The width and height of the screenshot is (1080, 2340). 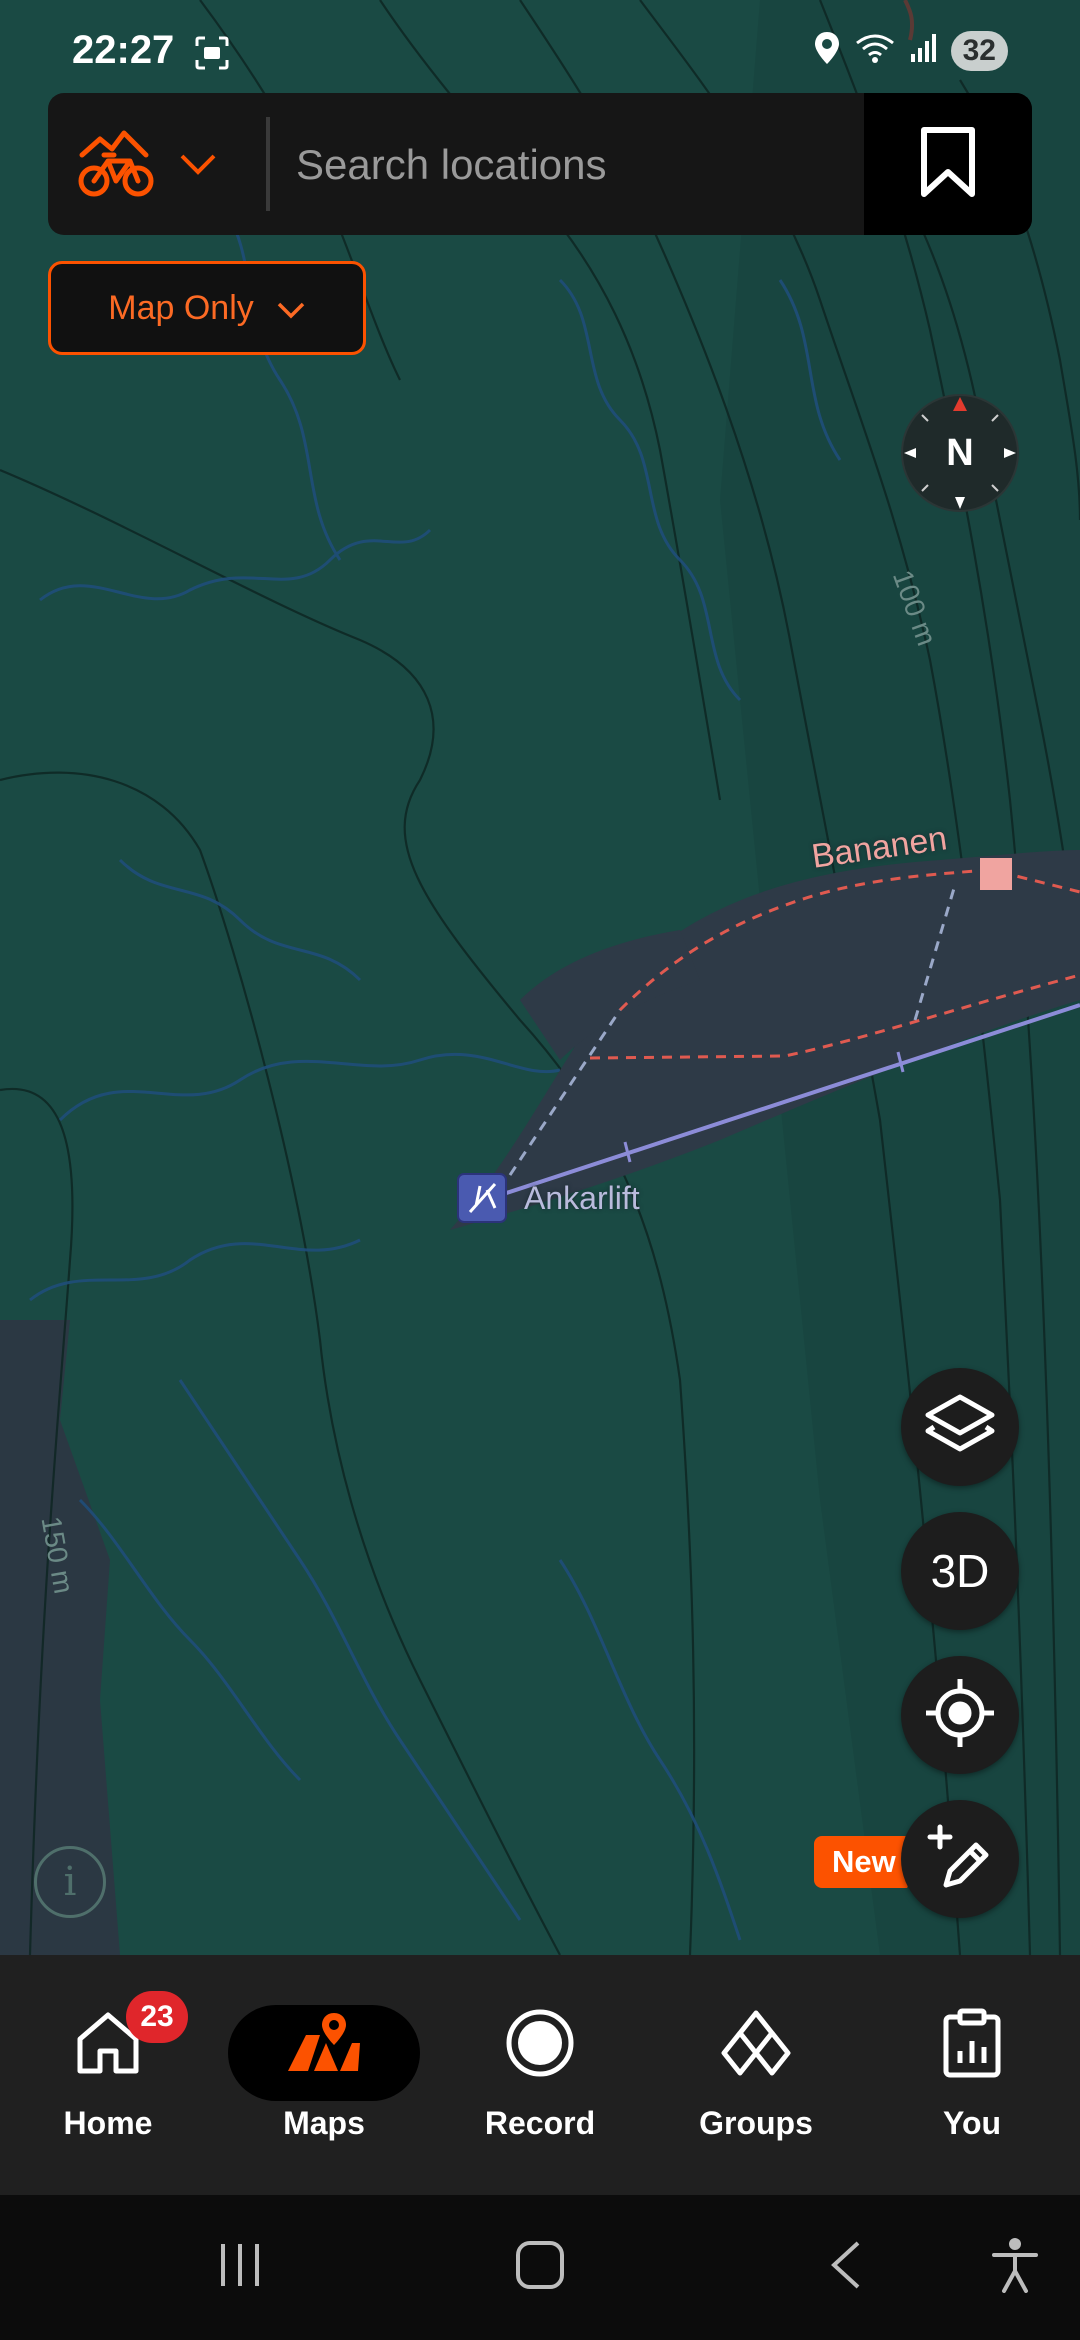 What do you see at coordinates (540, 2045) in the screenshot?
I see `record-icon` at bounding box center [540, 2045].